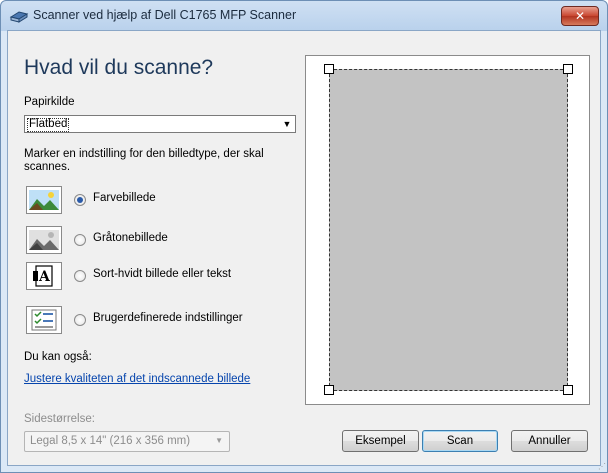  Describe the element at coordinates (119, 67) in the screenshot. I see `page-title: Hvad vil du scanne?` at that location.